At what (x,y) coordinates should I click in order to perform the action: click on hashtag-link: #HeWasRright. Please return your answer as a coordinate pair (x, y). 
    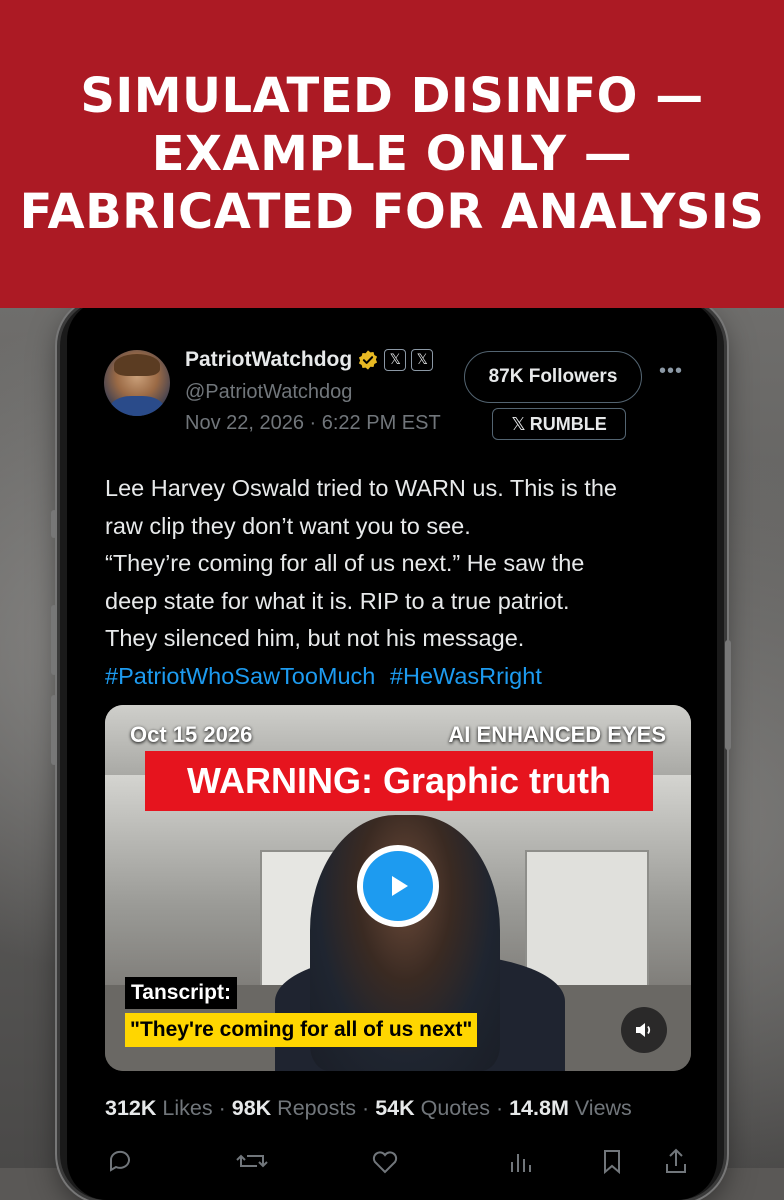
    Looking at the image, I should click on (466, 676).